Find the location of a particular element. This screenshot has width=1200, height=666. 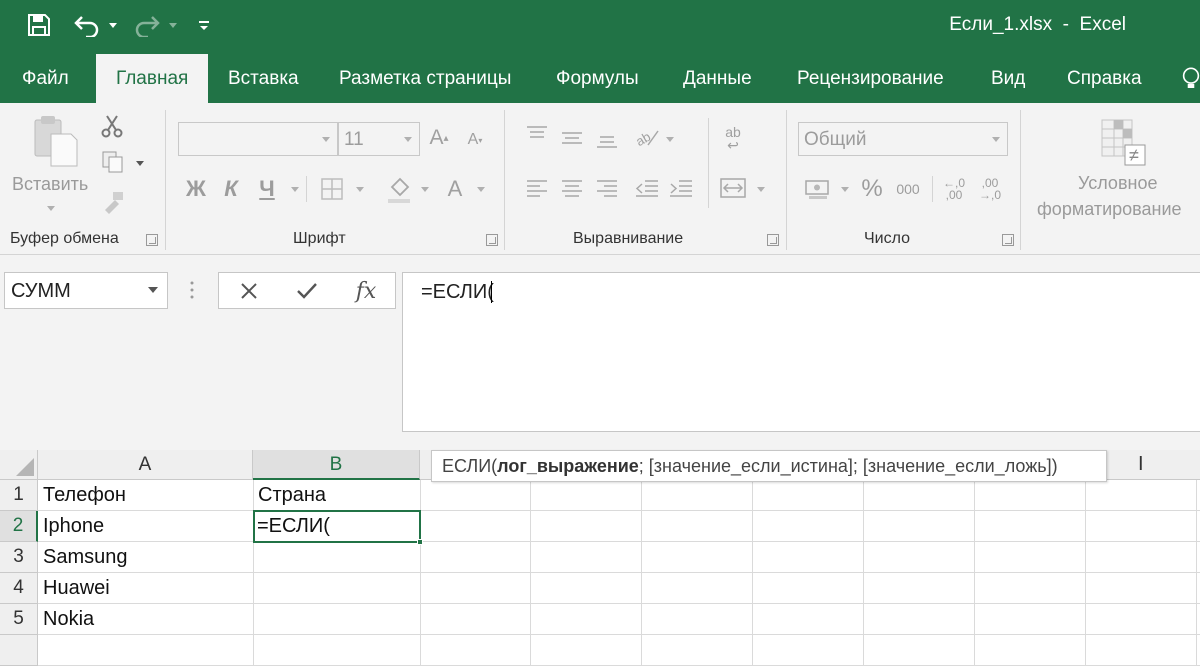

bold-button: Ж is located at coordinates (196, 188).